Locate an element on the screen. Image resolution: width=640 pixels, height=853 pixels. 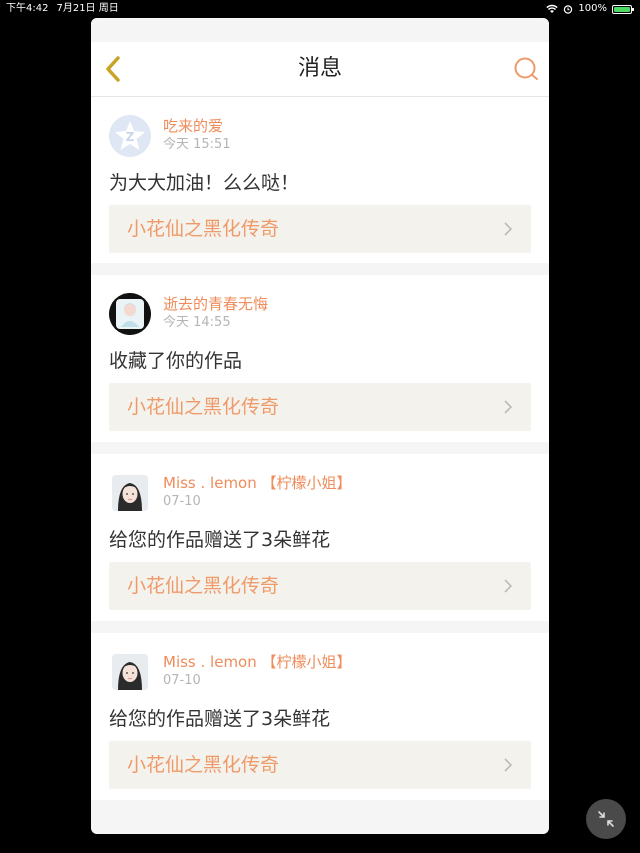
user-row: Z 吃来的爱 今天 15:51 is located at coordinates (170, 136).